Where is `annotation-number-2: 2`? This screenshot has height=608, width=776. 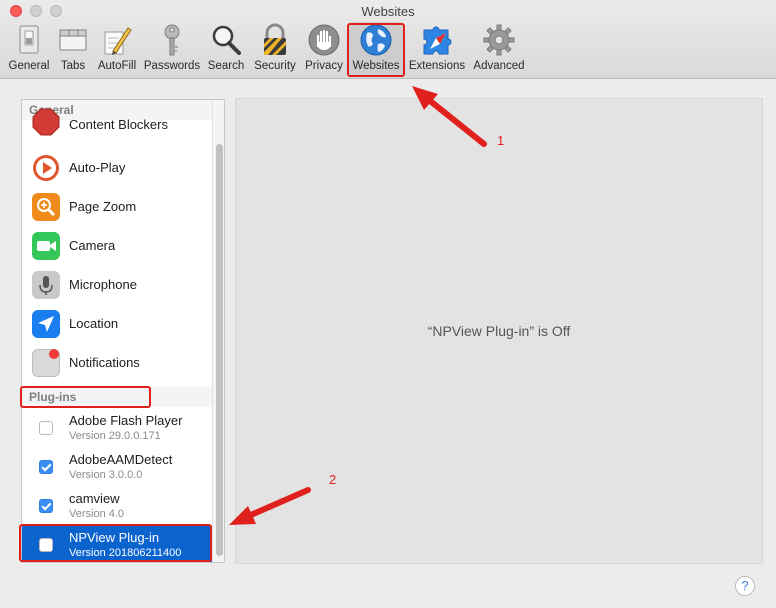
annotation-number-2: 2 is located at coordinates (333, 479).